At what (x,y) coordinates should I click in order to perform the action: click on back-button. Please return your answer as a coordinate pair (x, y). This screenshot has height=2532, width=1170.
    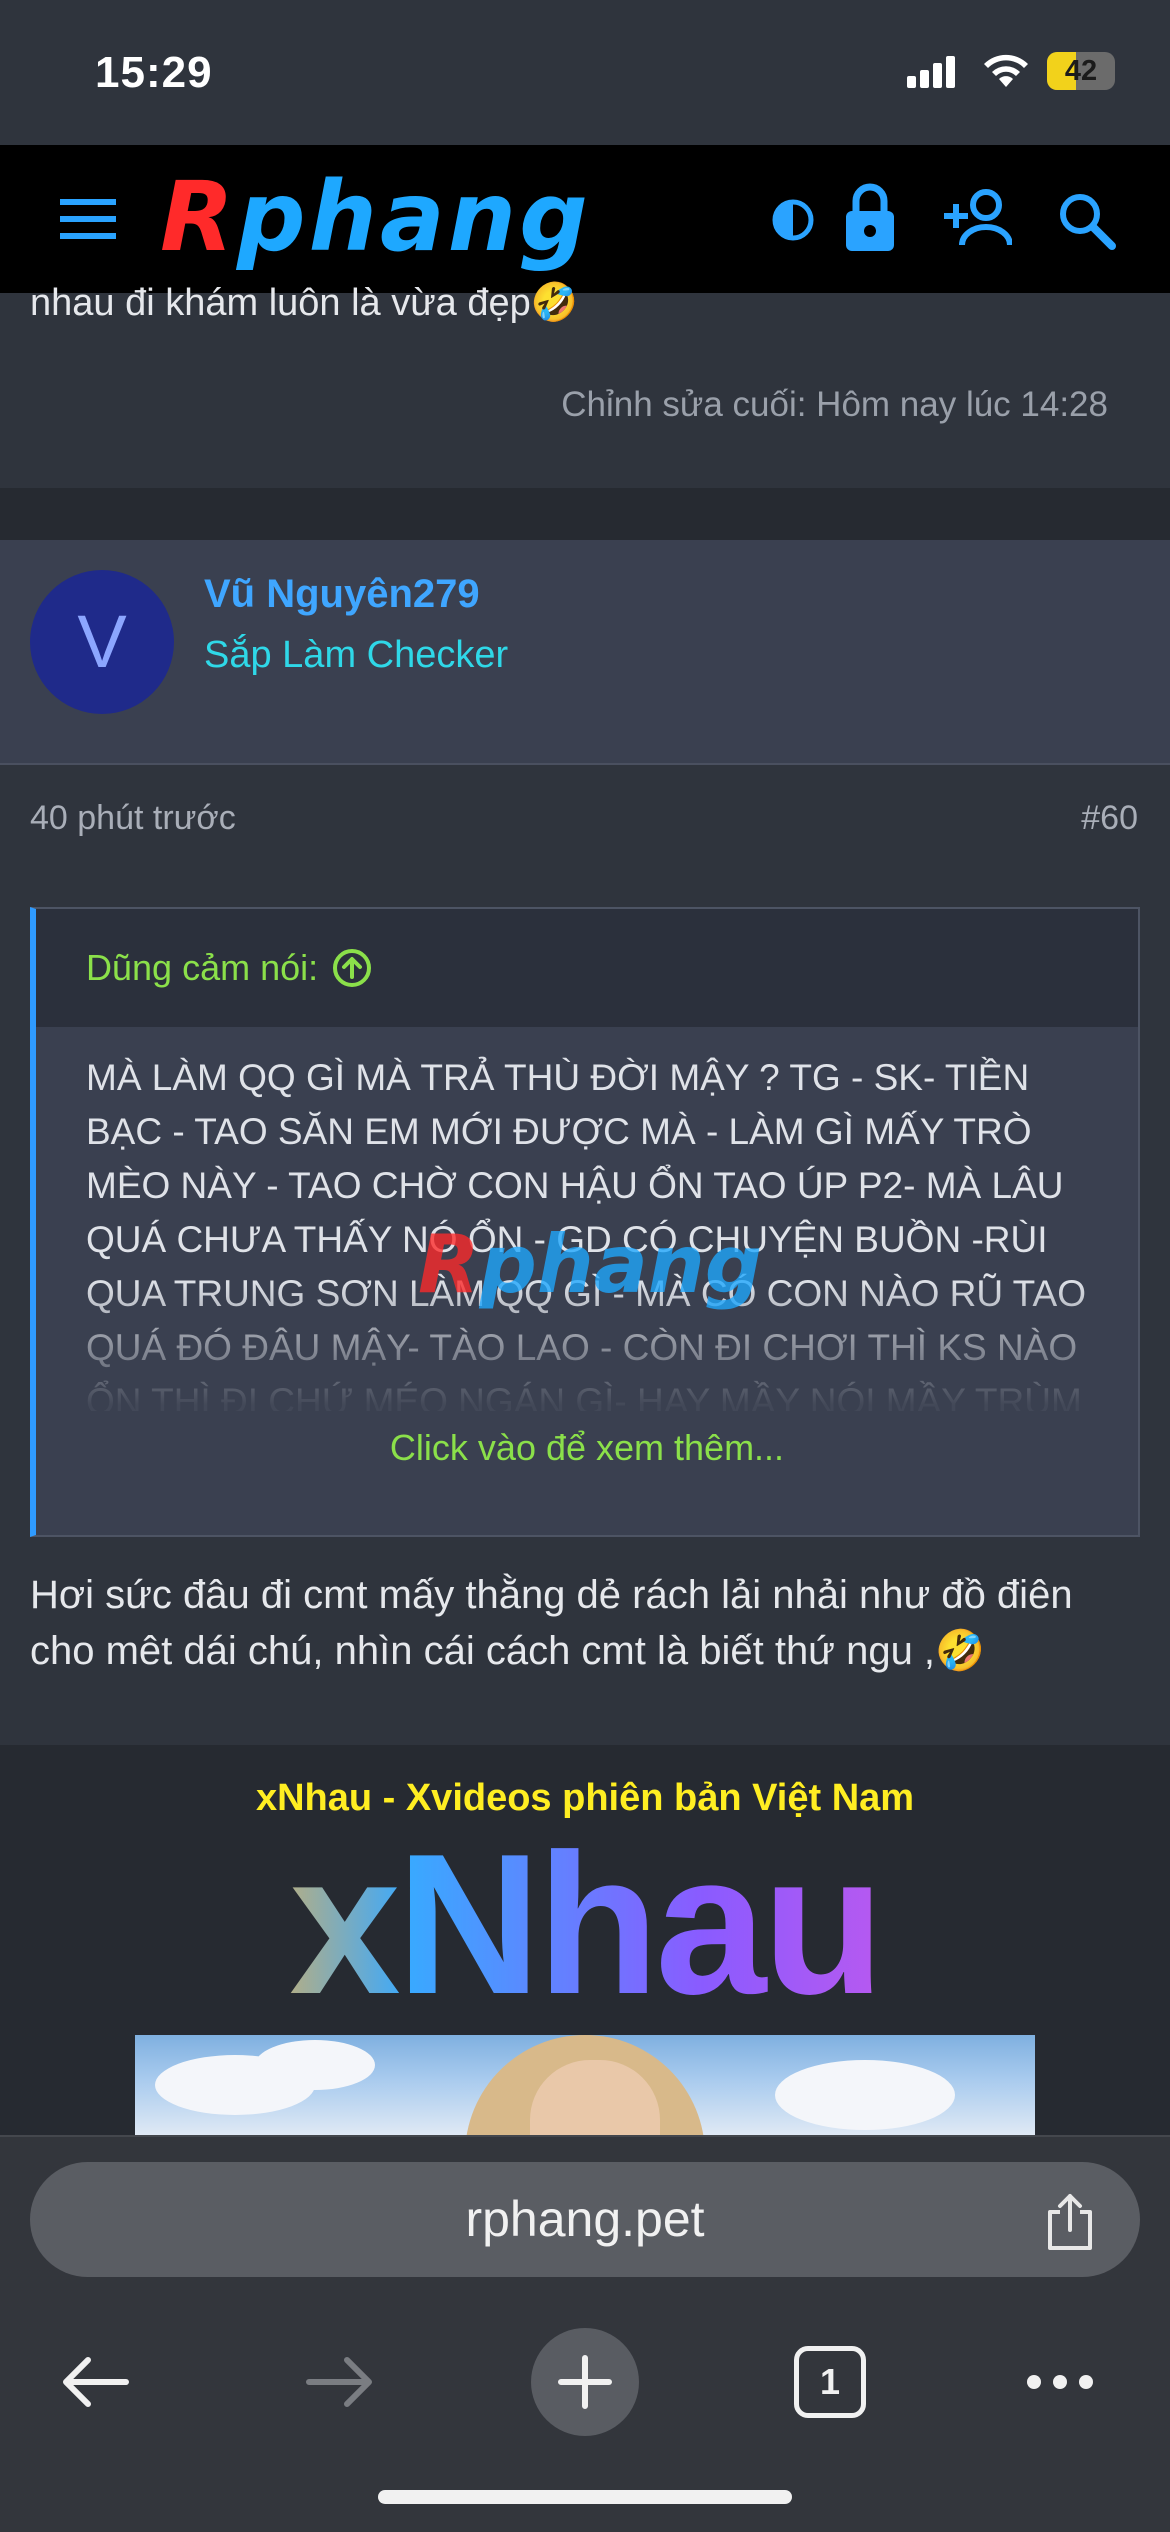
    Looking at the image, I should click on (95, 2382).